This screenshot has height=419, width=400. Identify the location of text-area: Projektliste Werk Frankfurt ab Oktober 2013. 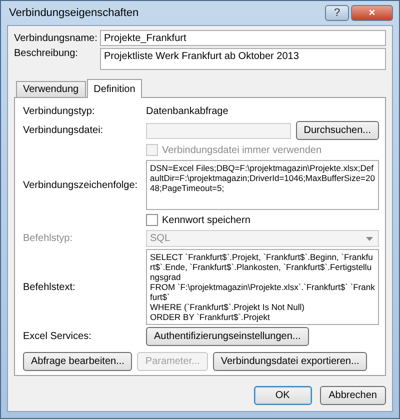
(243, 59).